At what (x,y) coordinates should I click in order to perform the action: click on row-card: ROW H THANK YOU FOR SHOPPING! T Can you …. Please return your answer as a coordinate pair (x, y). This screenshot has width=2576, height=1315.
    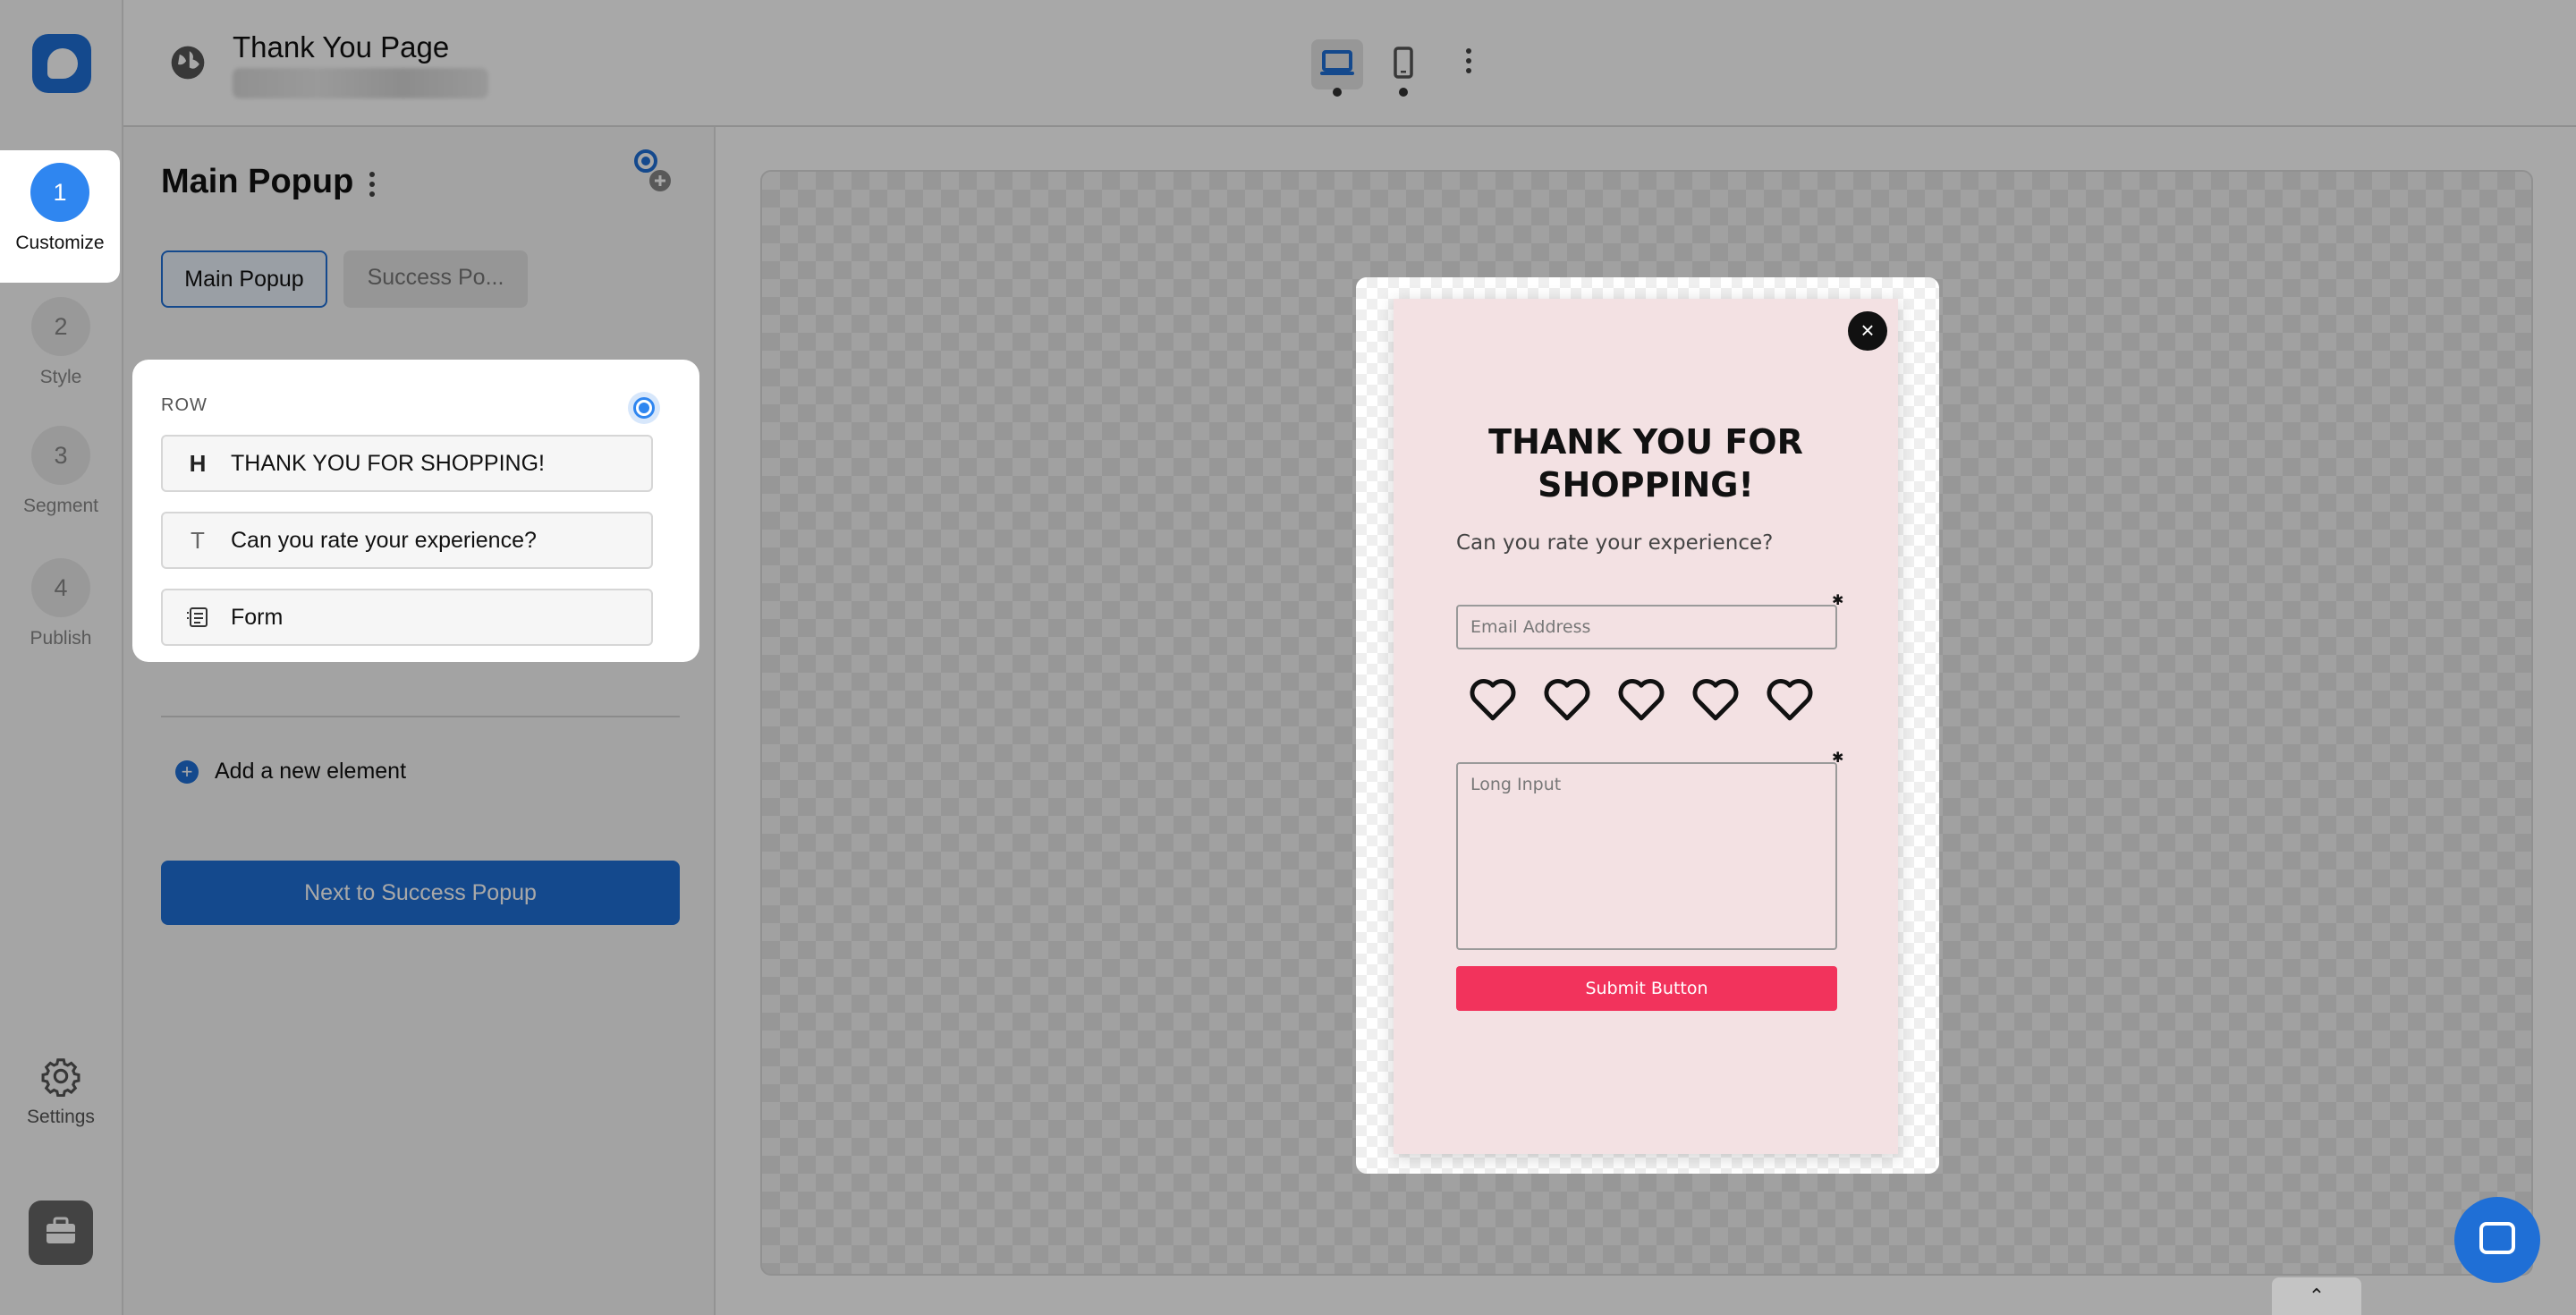
    Looking at the image, I should click on (415, 511).